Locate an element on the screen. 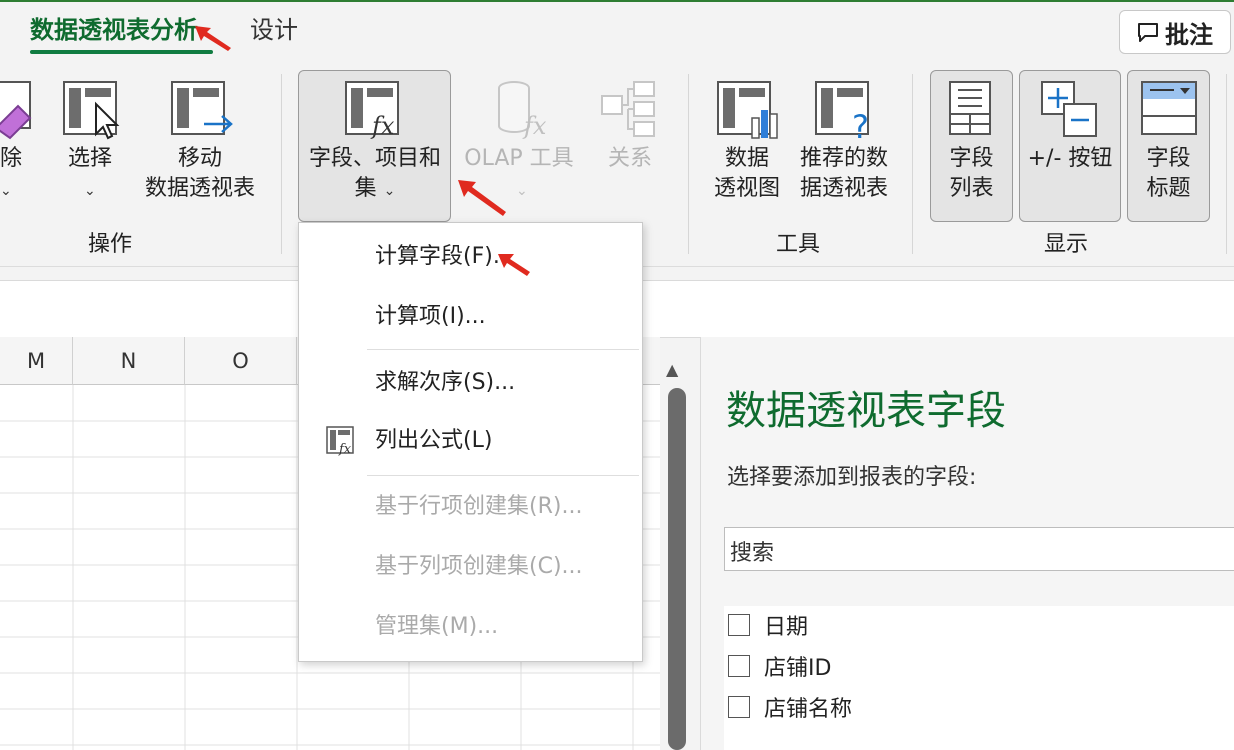 Image resolution: width=1234 pixels, height=750 pixels. move-pivottable-icon is located at coordinates (202, 108).